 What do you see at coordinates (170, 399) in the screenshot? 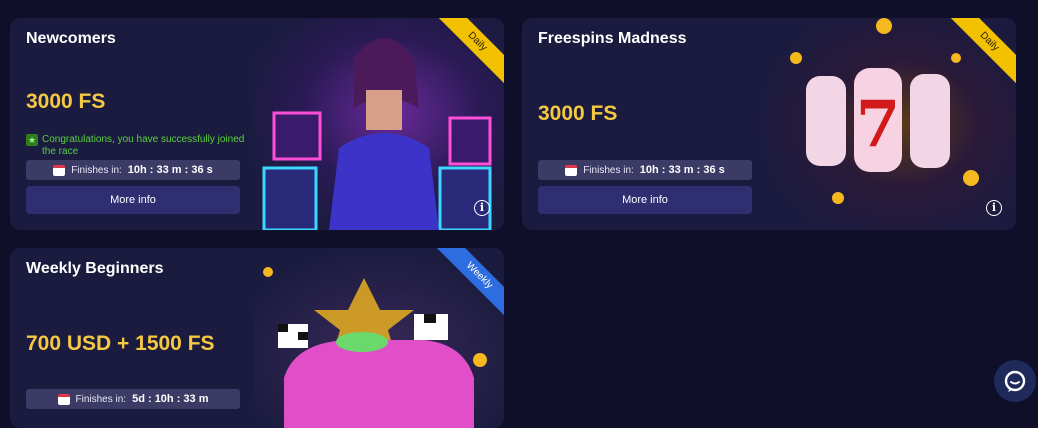
I see `timer-value: 5d : 10h : 33 m` at bounding box center [170, 399].